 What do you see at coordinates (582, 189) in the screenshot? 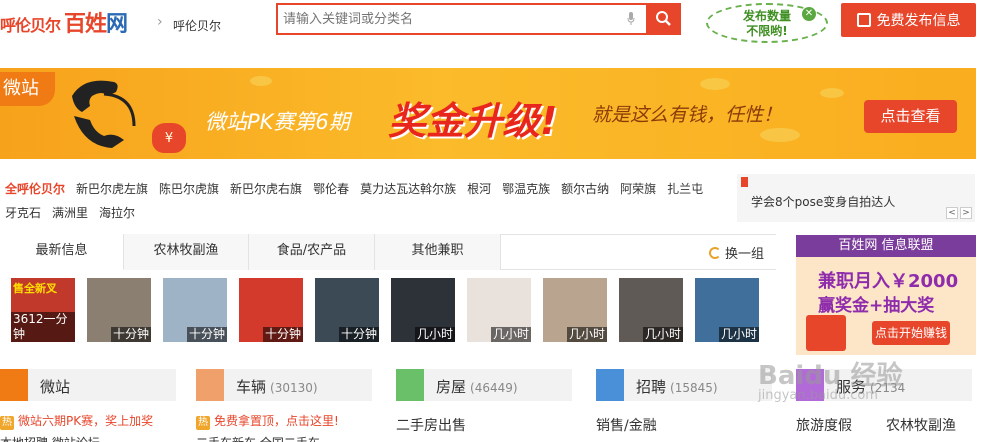
I see `city-link: 额尔古纳` at bounding box center [582, 189].